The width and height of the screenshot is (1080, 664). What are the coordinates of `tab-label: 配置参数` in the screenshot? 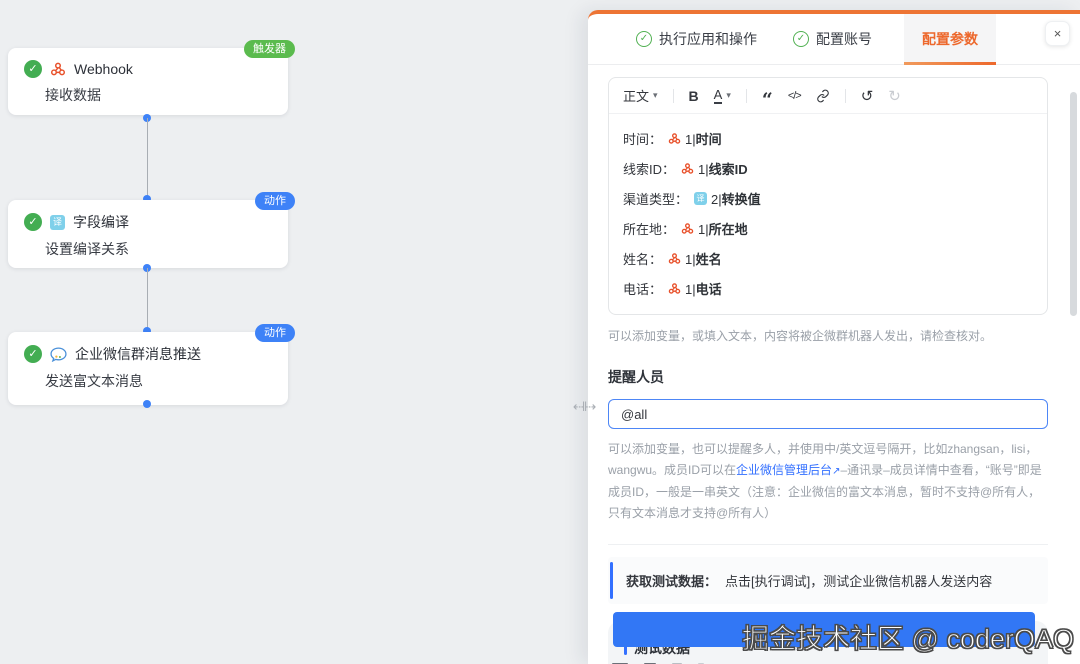 It's located at (950, 39).